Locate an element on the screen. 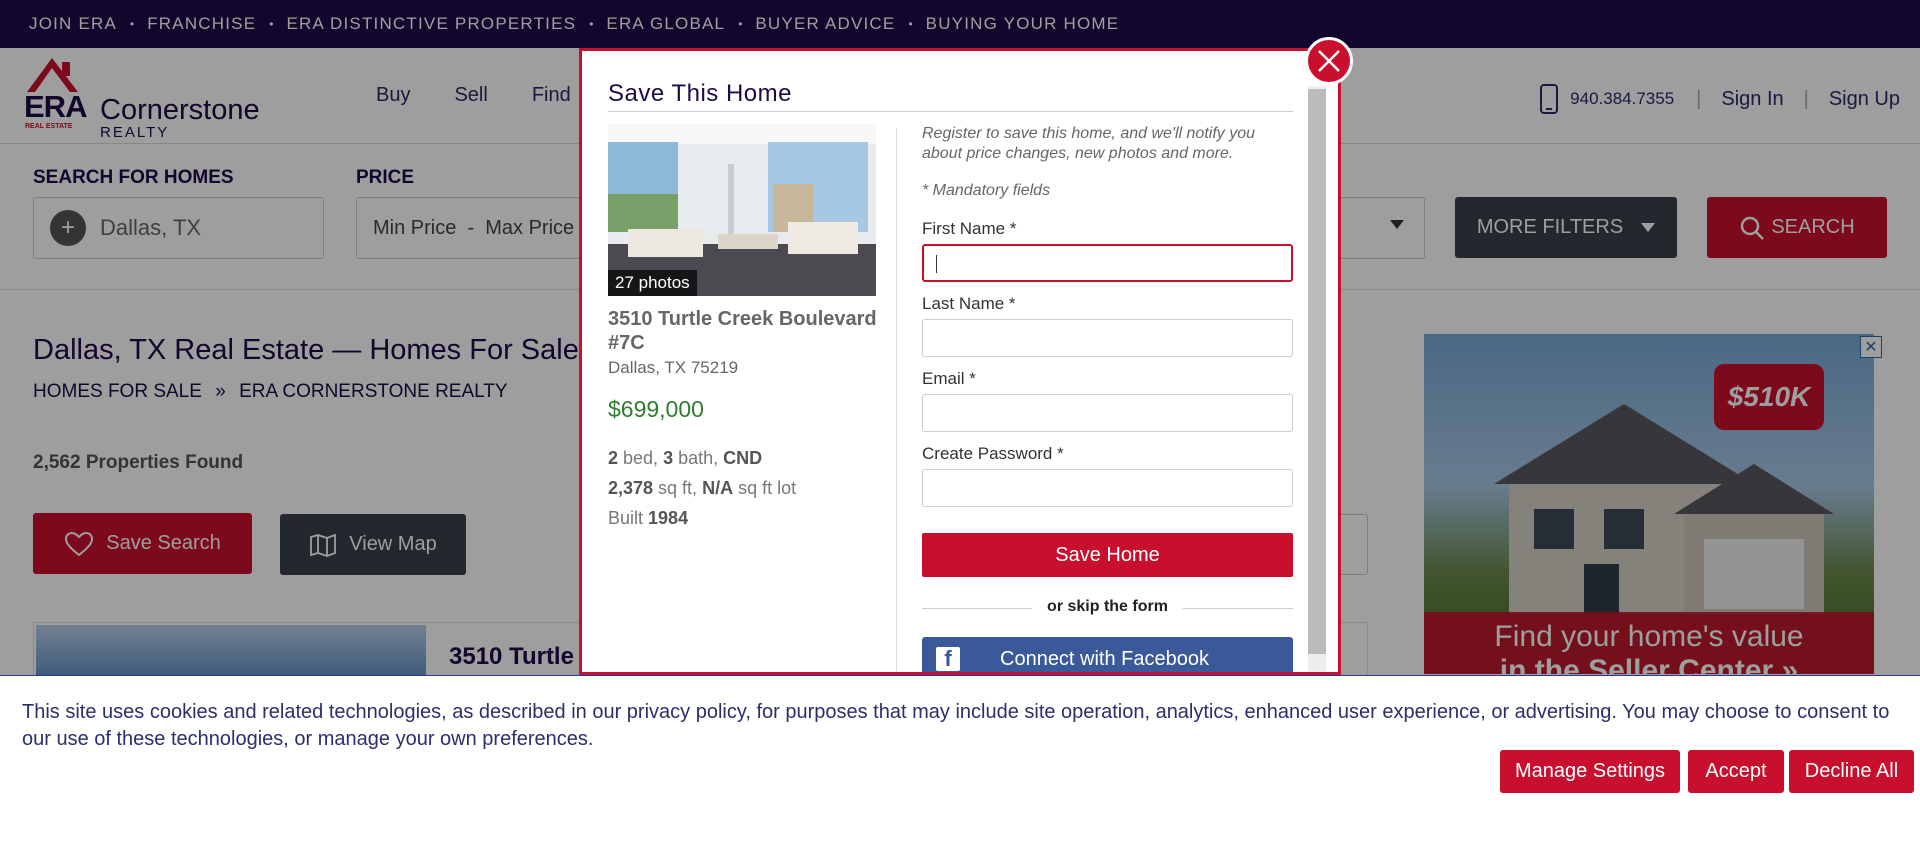 The image size is (1920, 848). property-type: CND is located at coordinates (743, 458).